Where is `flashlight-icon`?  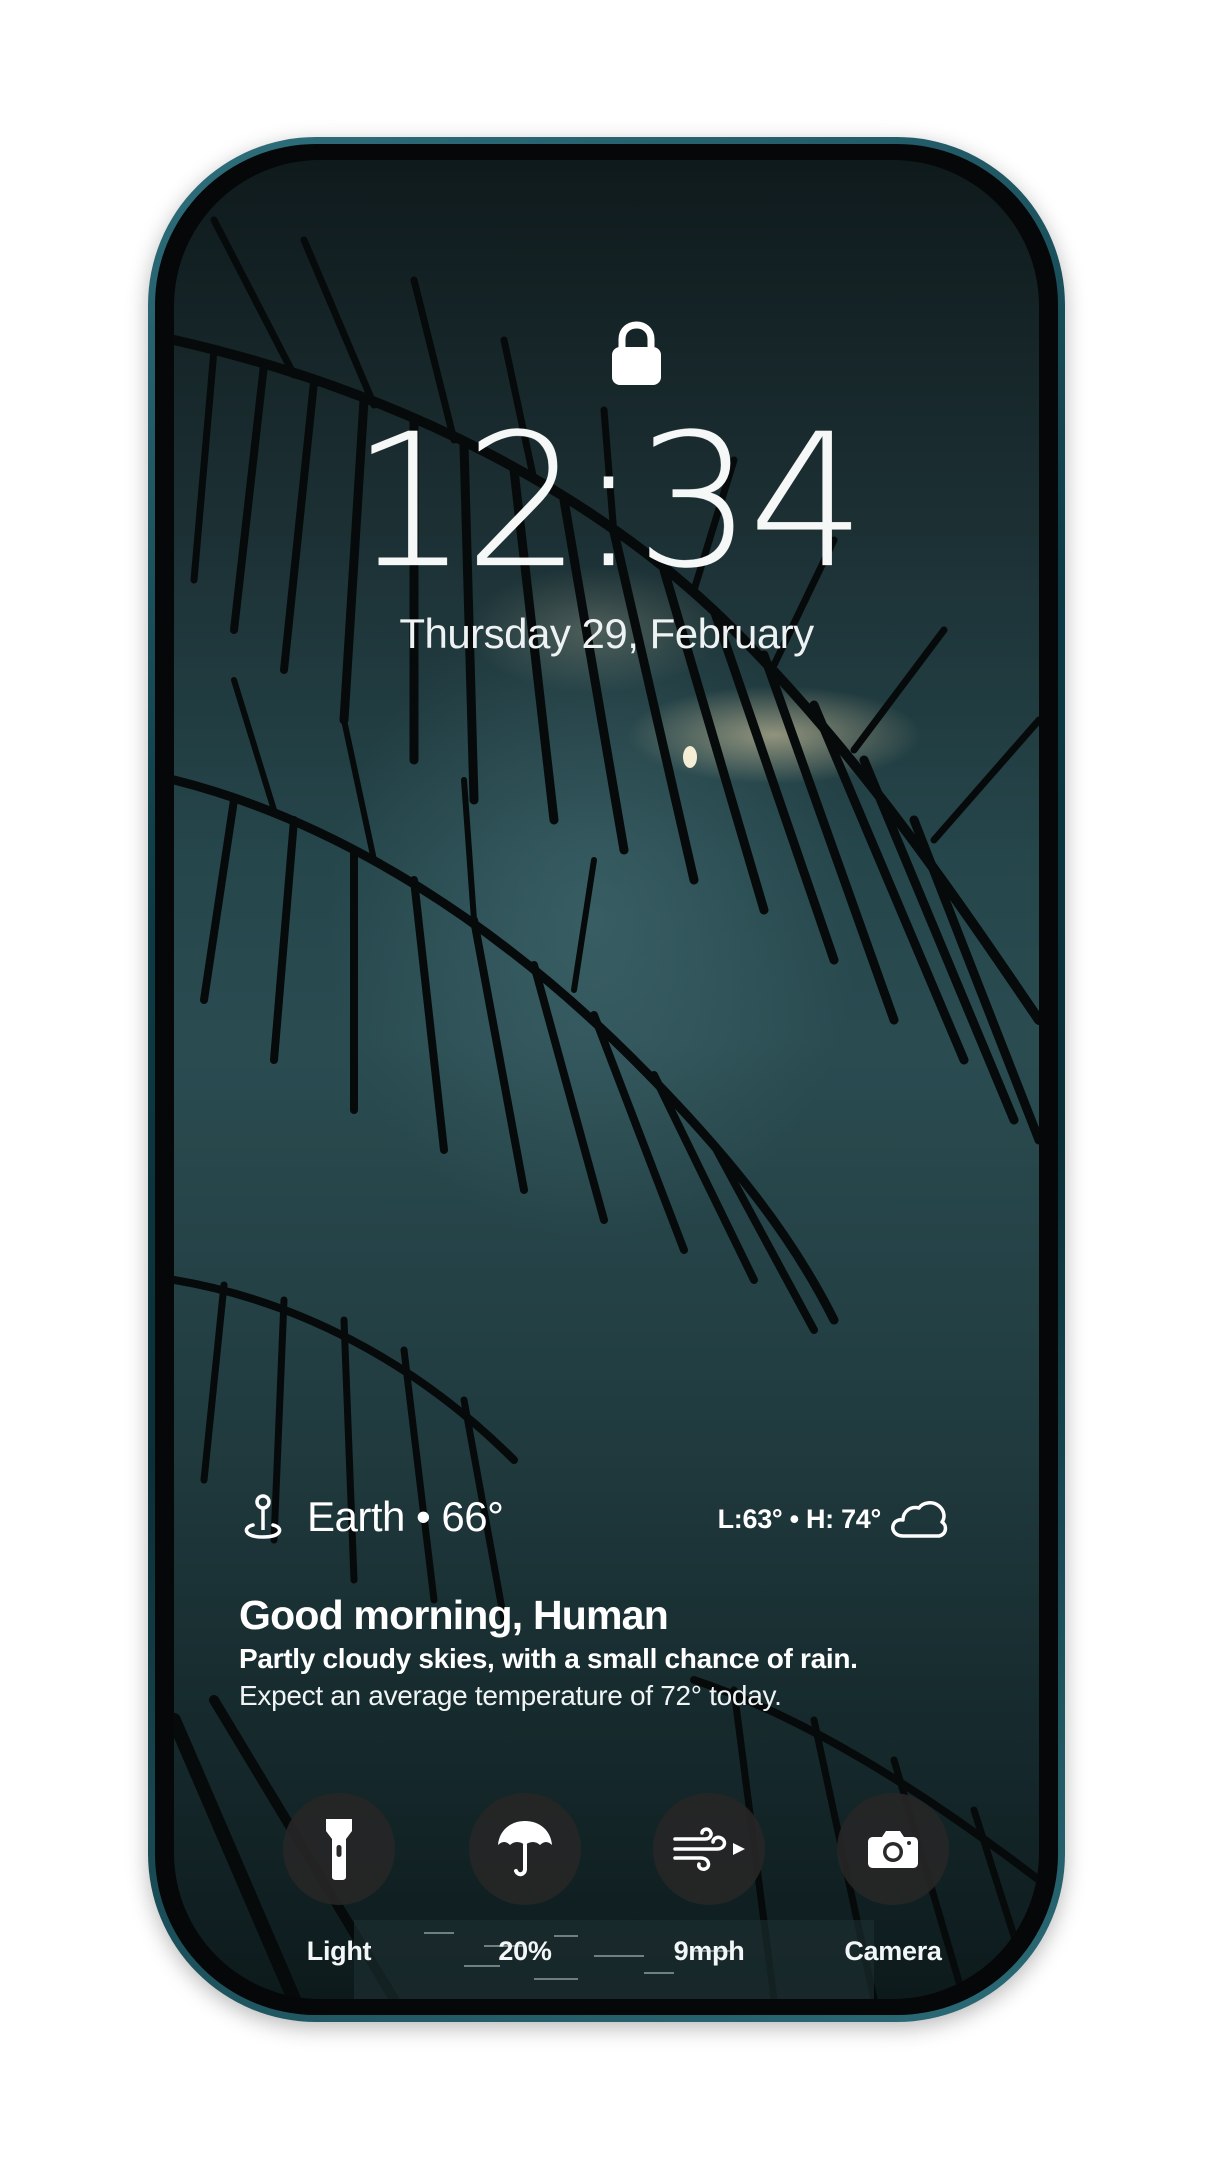
flashlight-icon is located at coordinates (339, 1849).